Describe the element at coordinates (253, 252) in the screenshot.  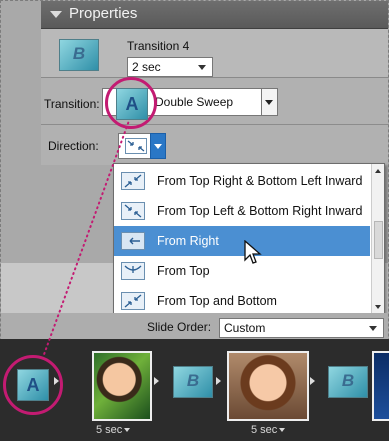
I see `mouse-pointer-icon` at that location.